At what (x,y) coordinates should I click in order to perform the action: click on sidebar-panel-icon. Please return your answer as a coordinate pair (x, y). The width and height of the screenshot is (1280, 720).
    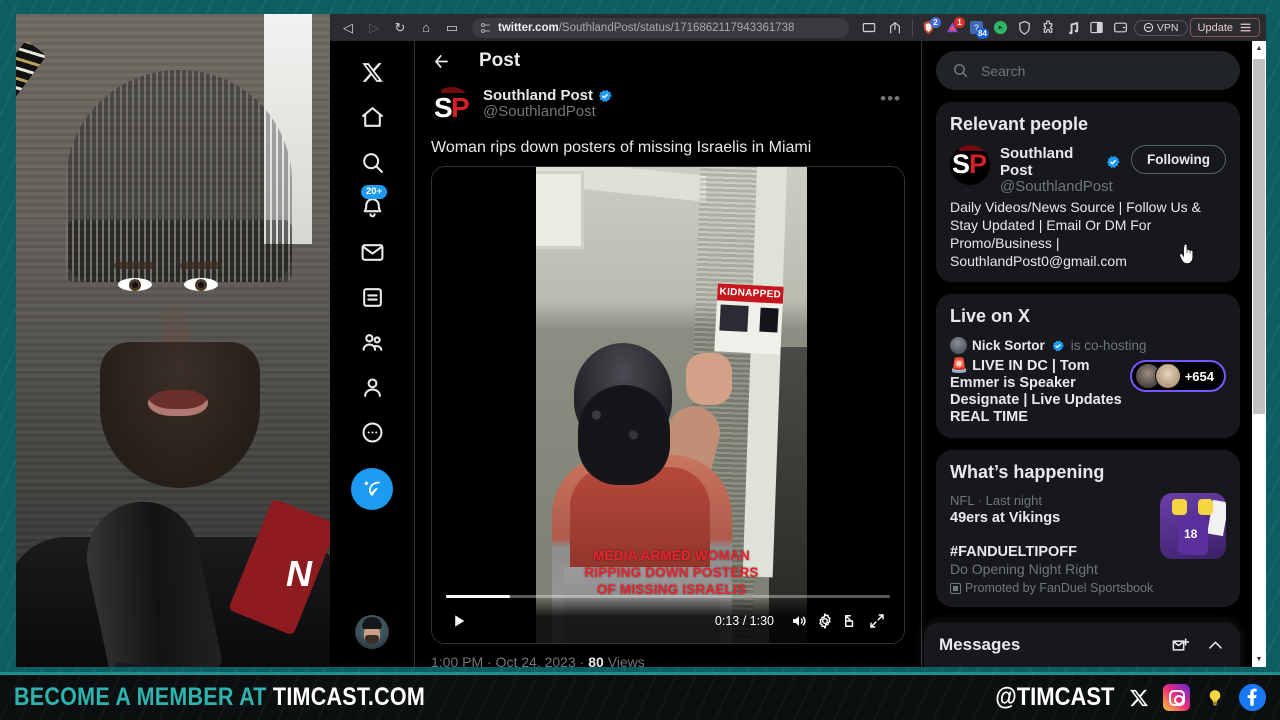
    Looking at the image, I should click on (1097, 28).